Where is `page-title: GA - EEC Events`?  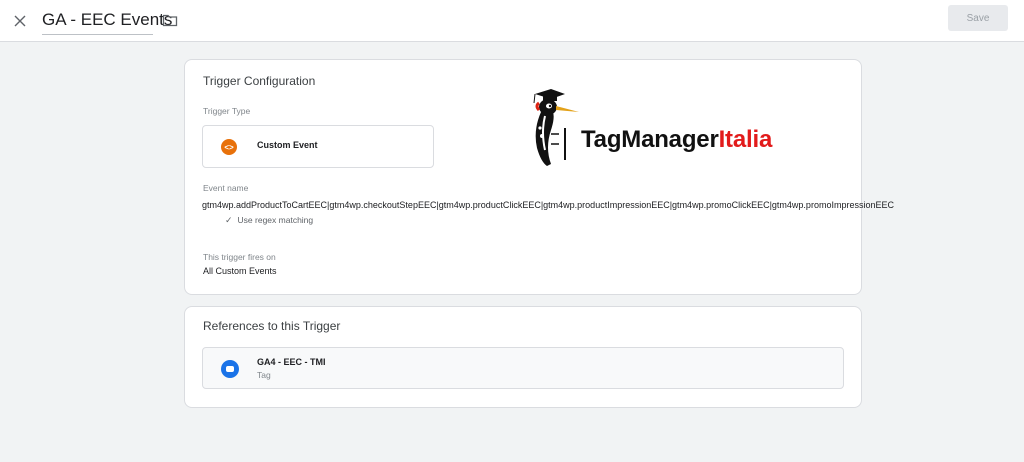
page-title: GA - EEC Events is located at coordinates (107, 22).